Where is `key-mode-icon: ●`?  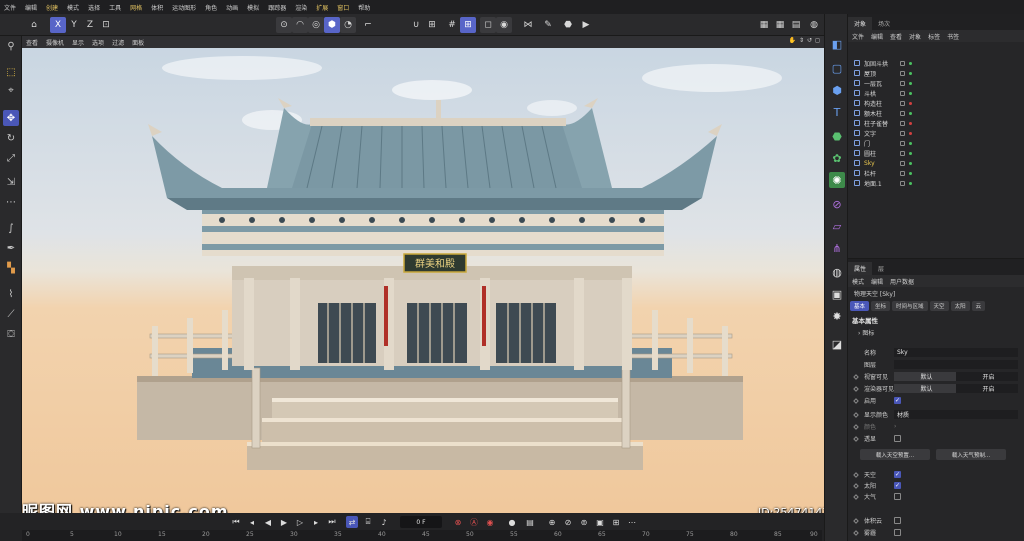 key-mode-icon: ● is located at coordinates (512, 522).